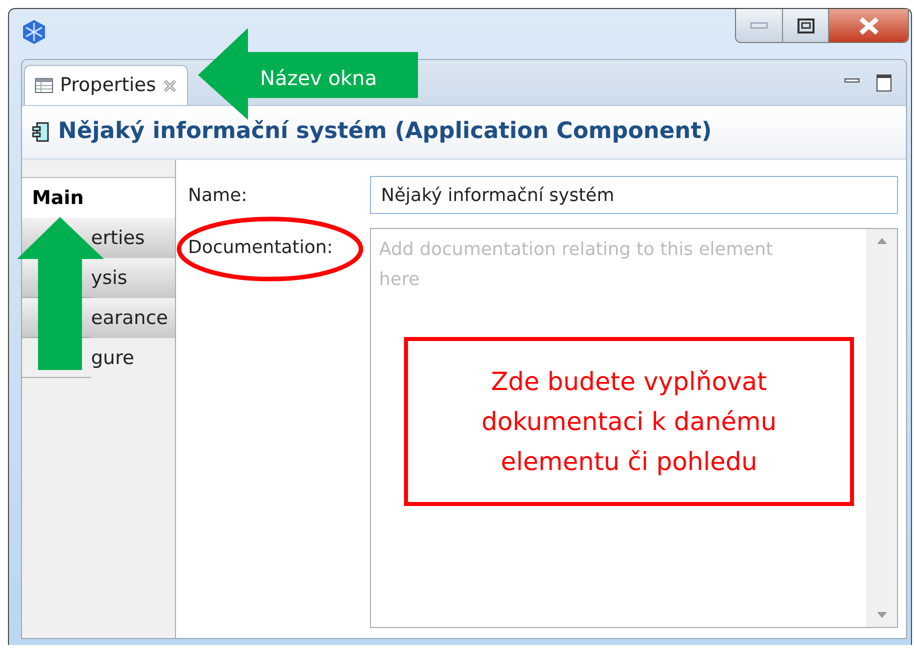  Describe the element at coordinates (44, 85) in the screenshot. I see `table-icon` at that location.